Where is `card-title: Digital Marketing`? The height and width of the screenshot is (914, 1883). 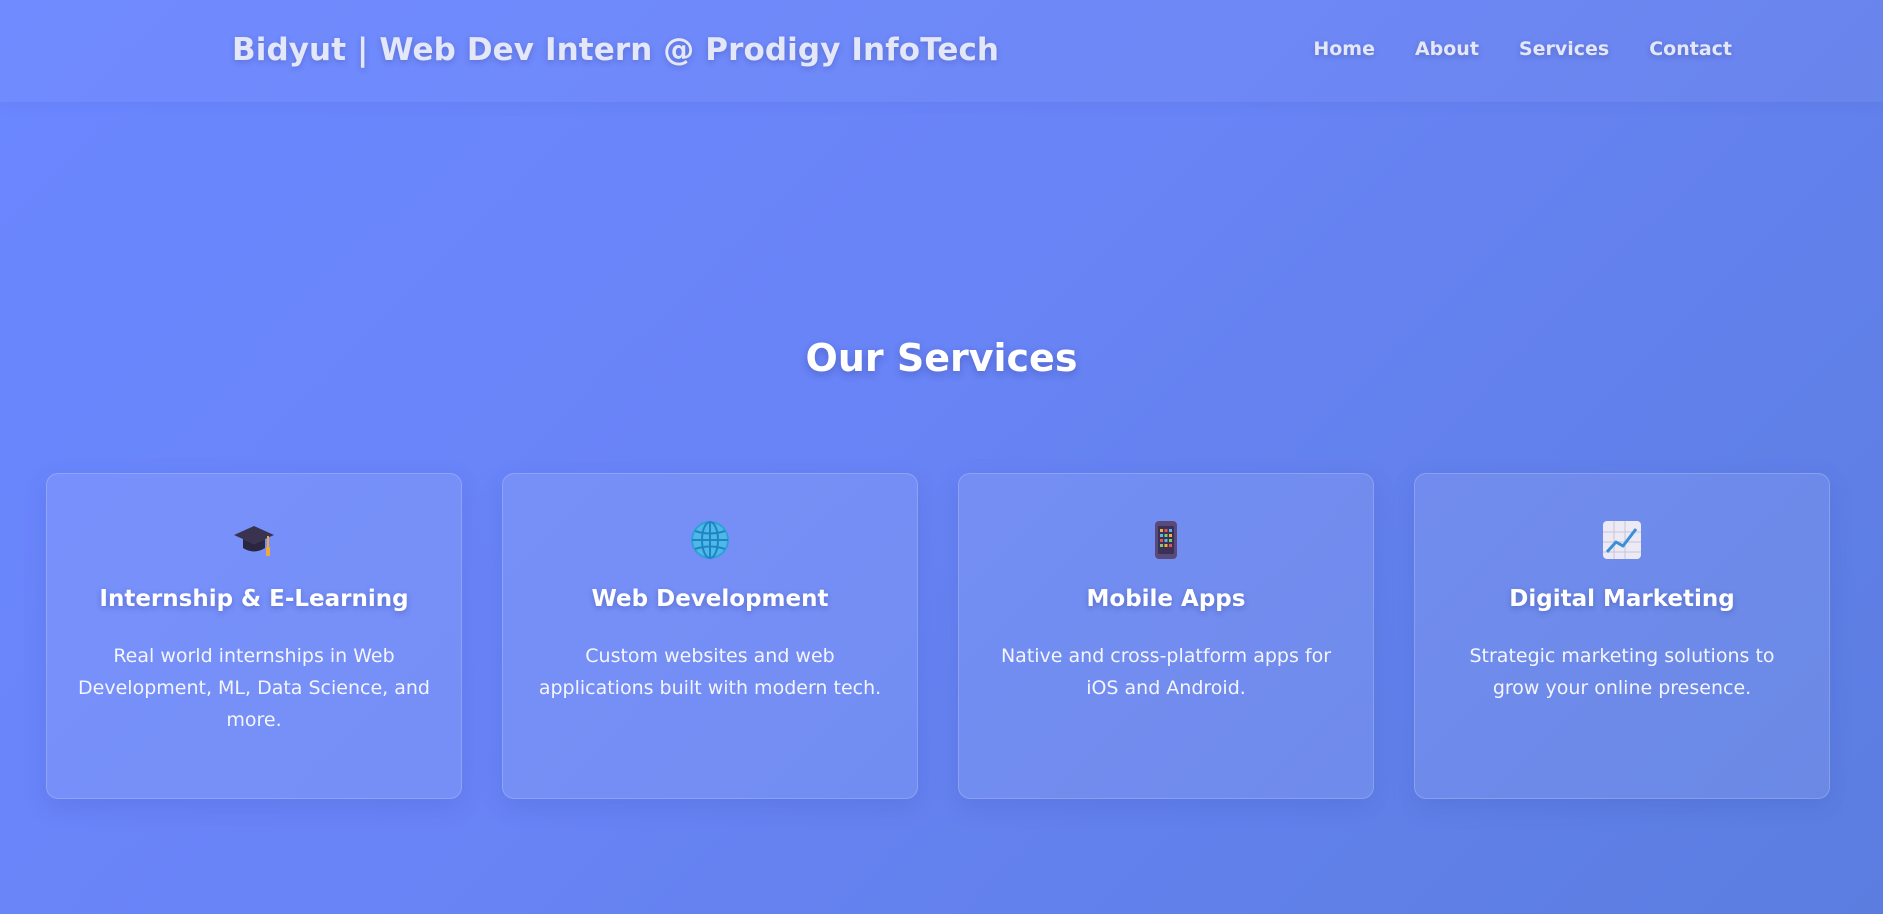
card-title: Digital Marketing is located at coordinates (1622, 599).